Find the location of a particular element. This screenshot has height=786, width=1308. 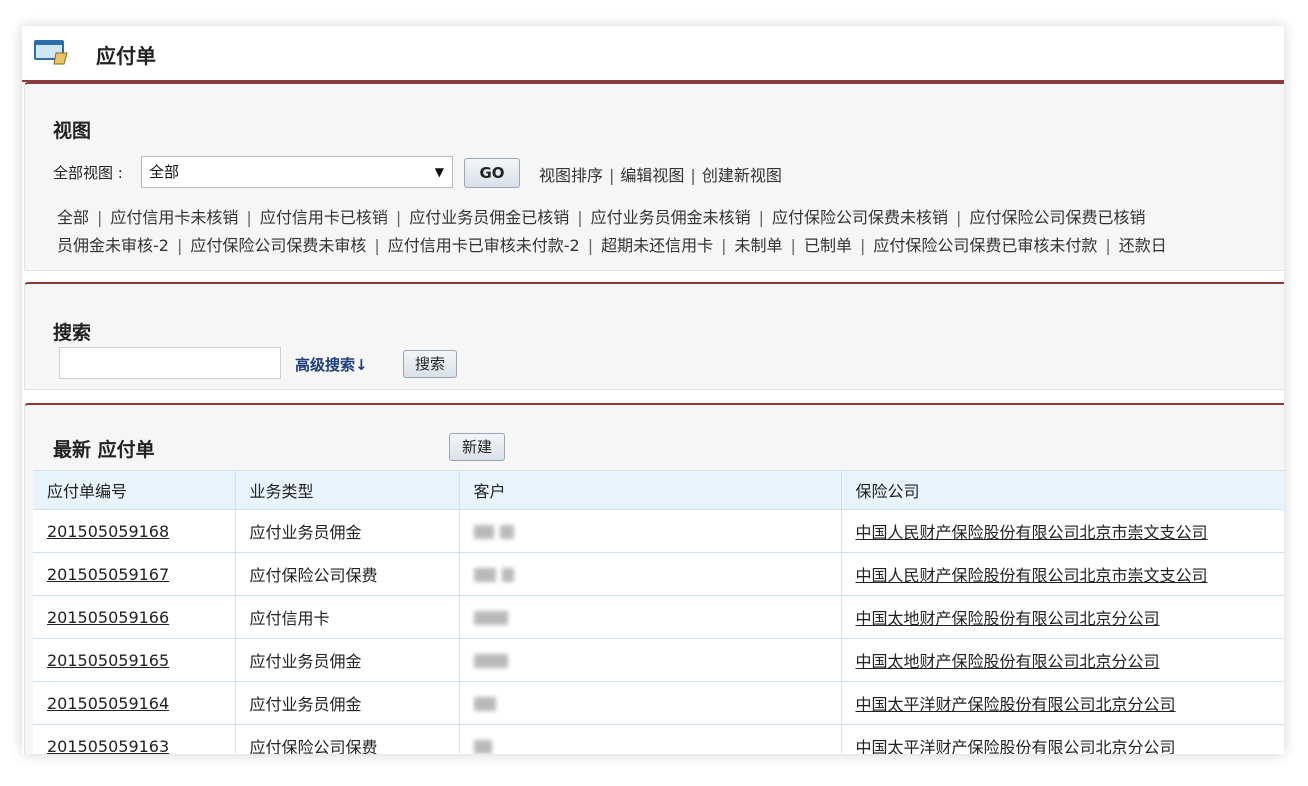

filter-link: 还款日 is located at coordinates (1143, 245).